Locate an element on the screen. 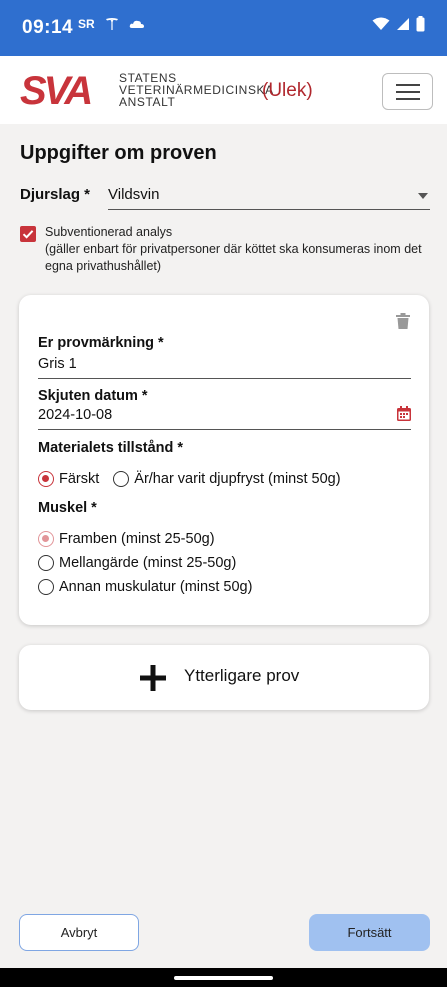 This screenshot has height=987, width=447. navigation-bar is located at coordinates (223, 977).